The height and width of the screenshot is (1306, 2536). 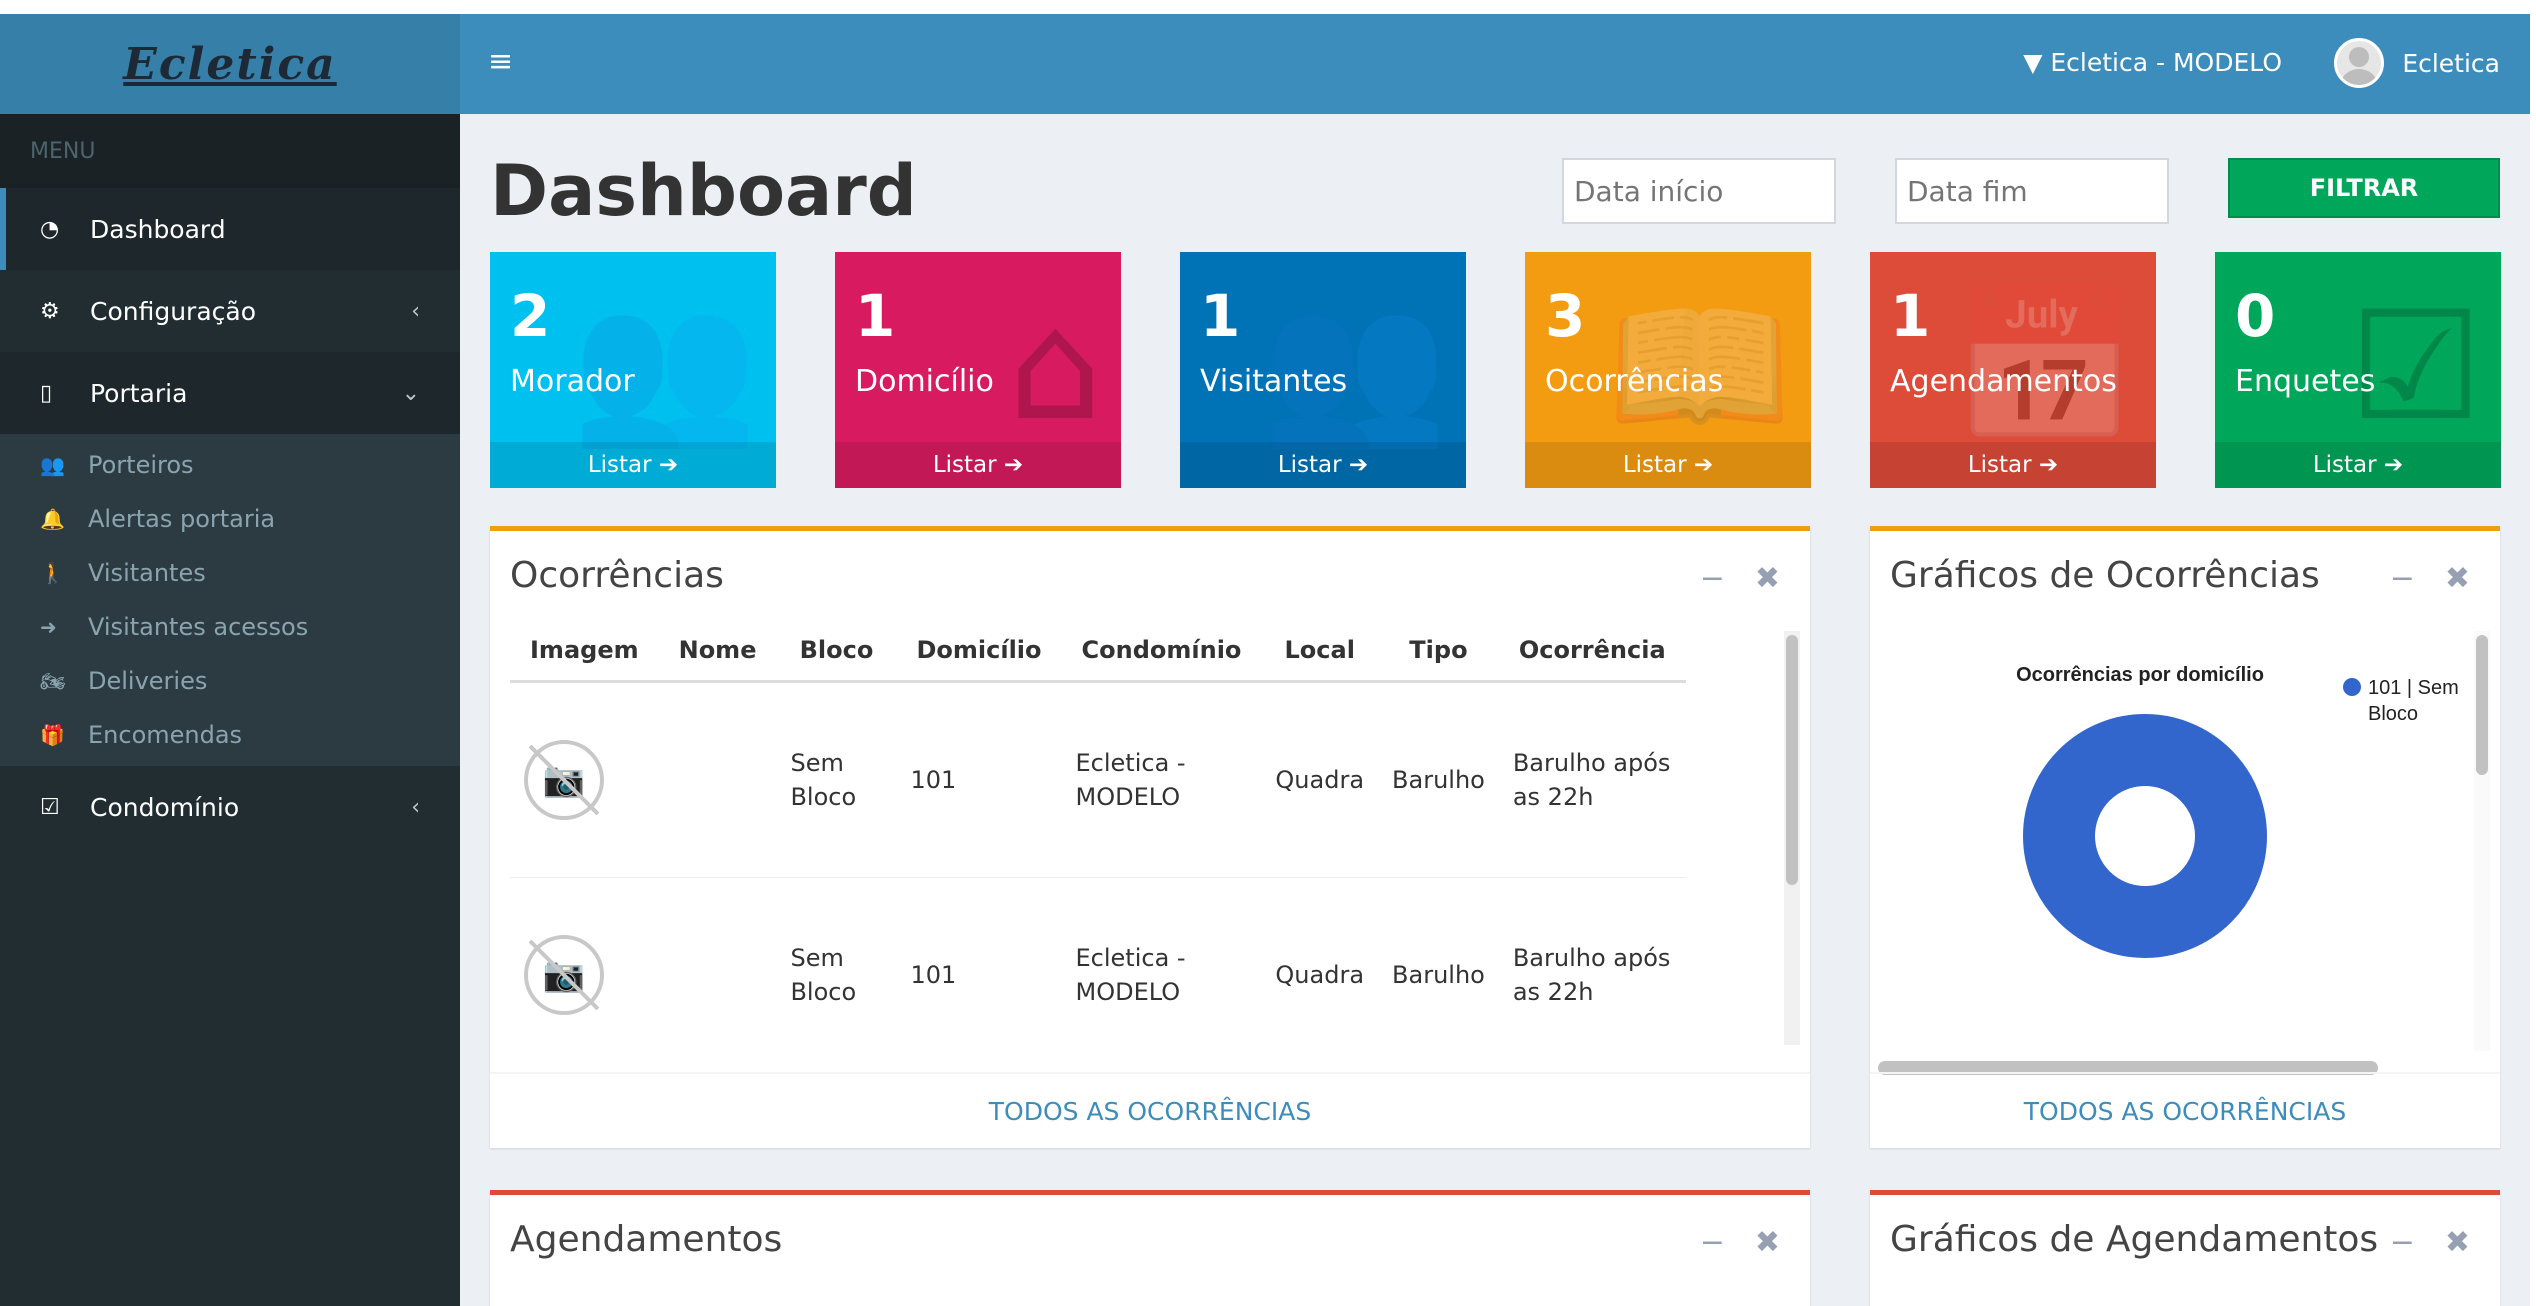 What do you see at coordinates (48, 627) in the screenshot?
I see `sign-in-icon: ➜` at bounding box center [48, 627].